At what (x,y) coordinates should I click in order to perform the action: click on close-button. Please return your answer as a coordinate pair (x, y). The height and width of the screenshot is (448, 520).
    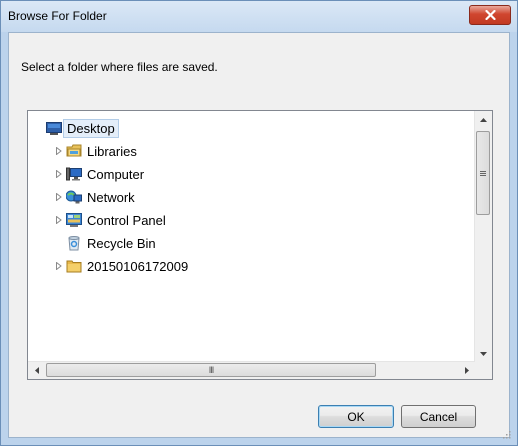
    Looking at the image, I should click on (490, 15).